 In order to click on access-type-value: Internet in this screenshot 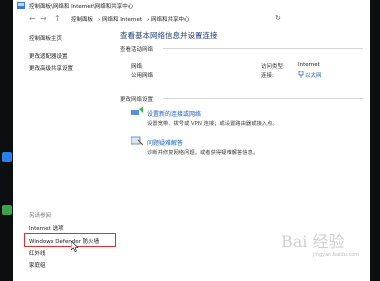, I will do `click(309, 65)`.